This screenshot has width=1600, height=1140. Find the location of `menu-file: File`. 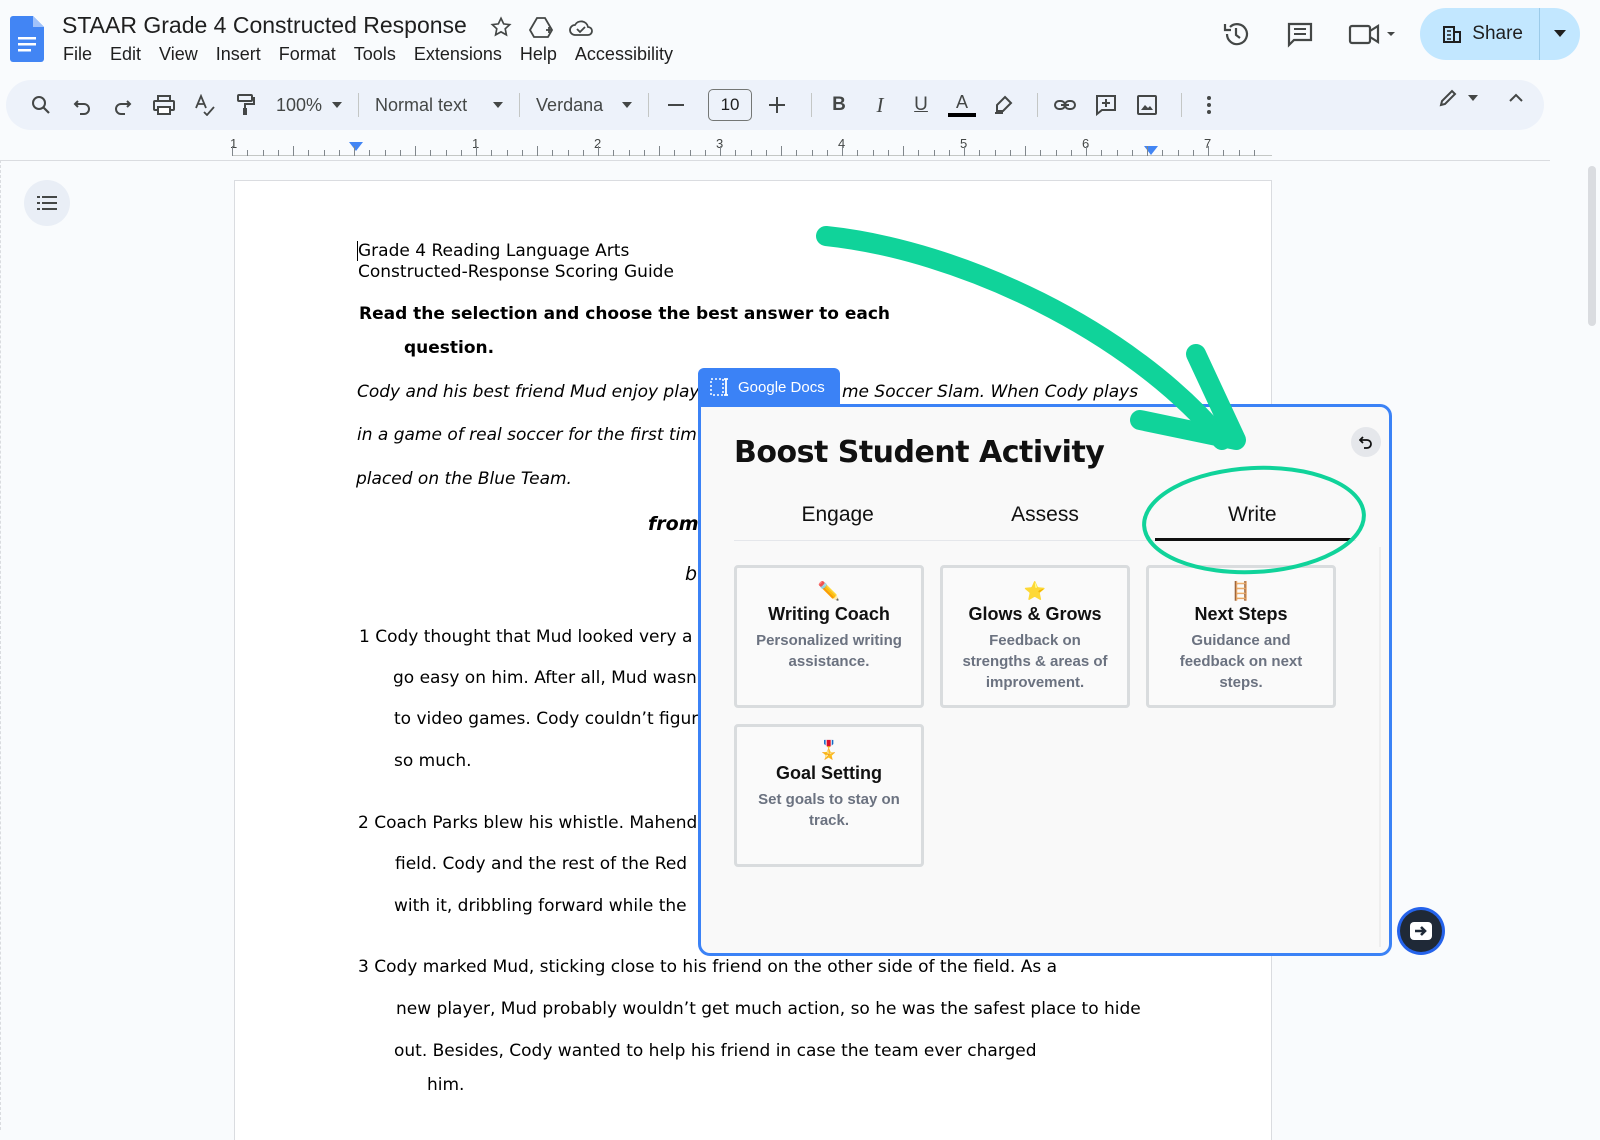

menu-file: File is located at coordinates (77, 54).